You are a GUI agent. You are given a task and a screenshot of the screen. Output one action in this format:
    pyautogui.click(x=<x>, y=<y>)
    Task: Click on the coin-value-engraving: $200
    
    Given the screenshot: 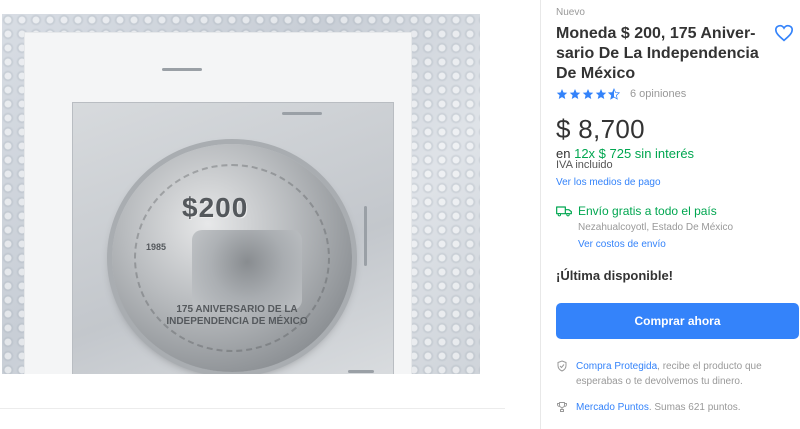 What is the action you would take?
    pyautogui.click(x=215, y=207)
    